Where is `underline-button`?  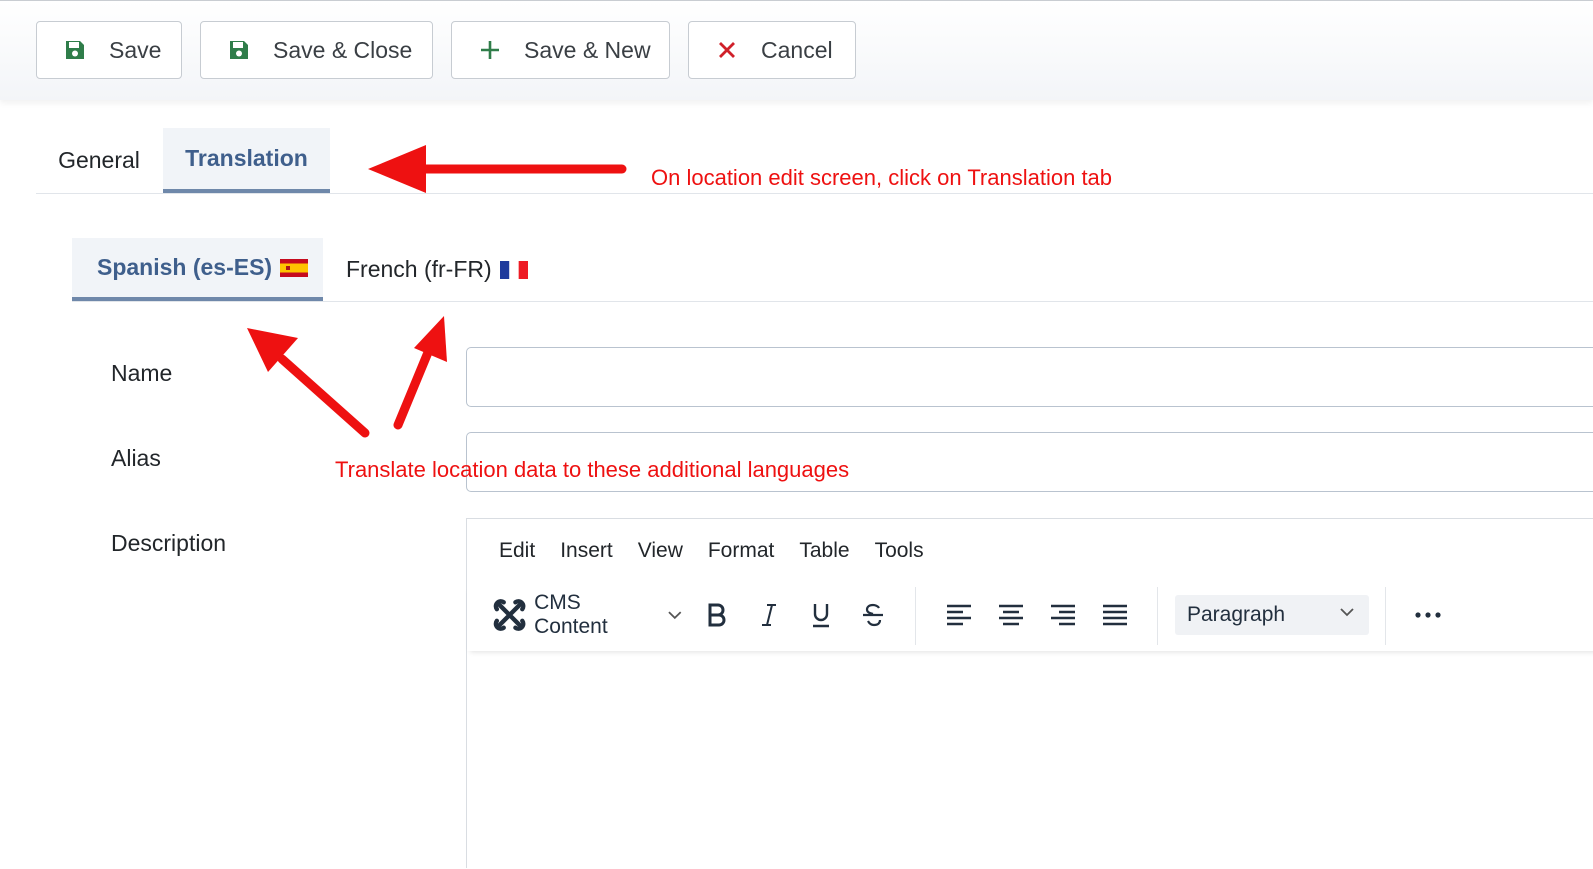 underline-button is located at coordinates (821, 615).